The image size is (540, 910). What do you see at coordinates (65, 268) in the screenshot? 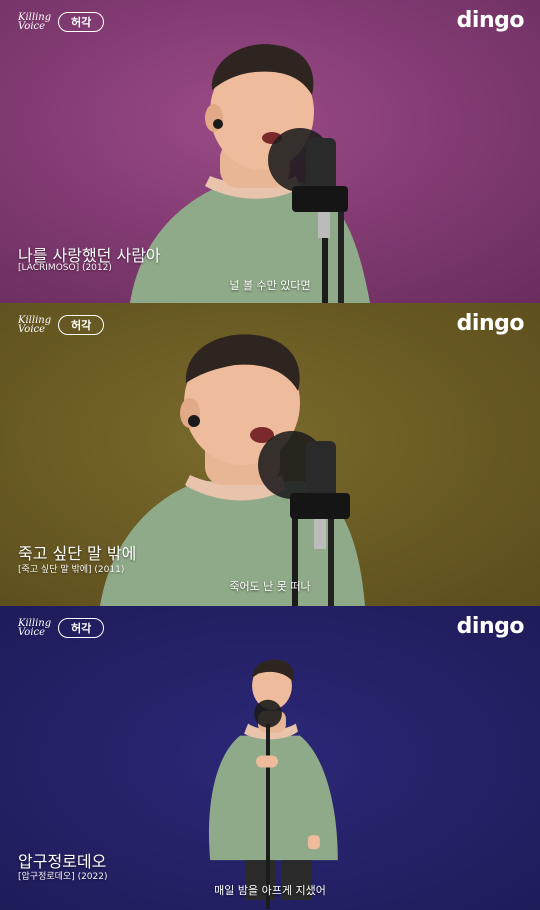
I see `song-subtitle: [LACRIMOSO] (2012)` at bounding box center [65, 268].